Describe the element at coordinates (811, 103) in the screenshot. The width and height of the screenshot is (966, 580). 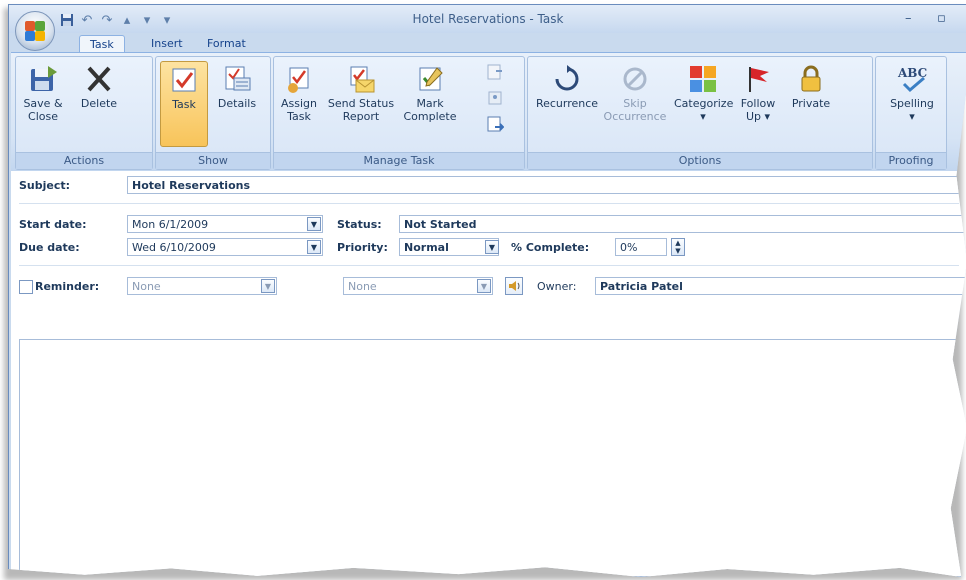
I see `private-button: Private` at that location.